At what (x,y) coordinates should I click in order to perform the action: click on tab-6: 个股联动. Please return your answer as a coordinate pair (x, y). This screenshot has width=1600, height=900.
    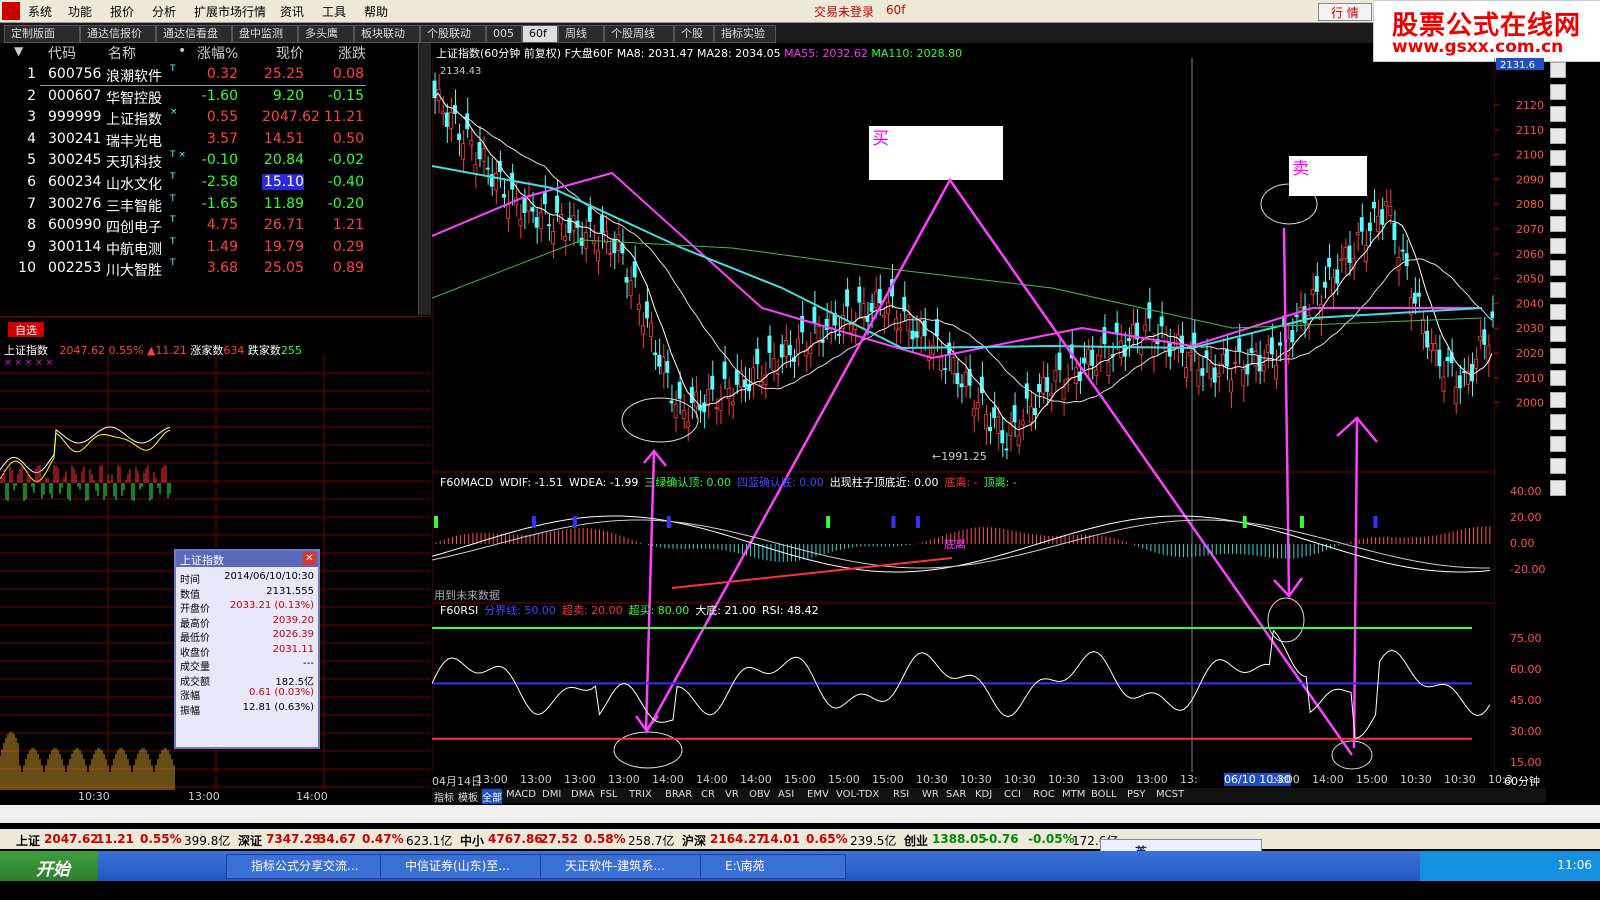
    Looking at the image, I should click on (453, 34).